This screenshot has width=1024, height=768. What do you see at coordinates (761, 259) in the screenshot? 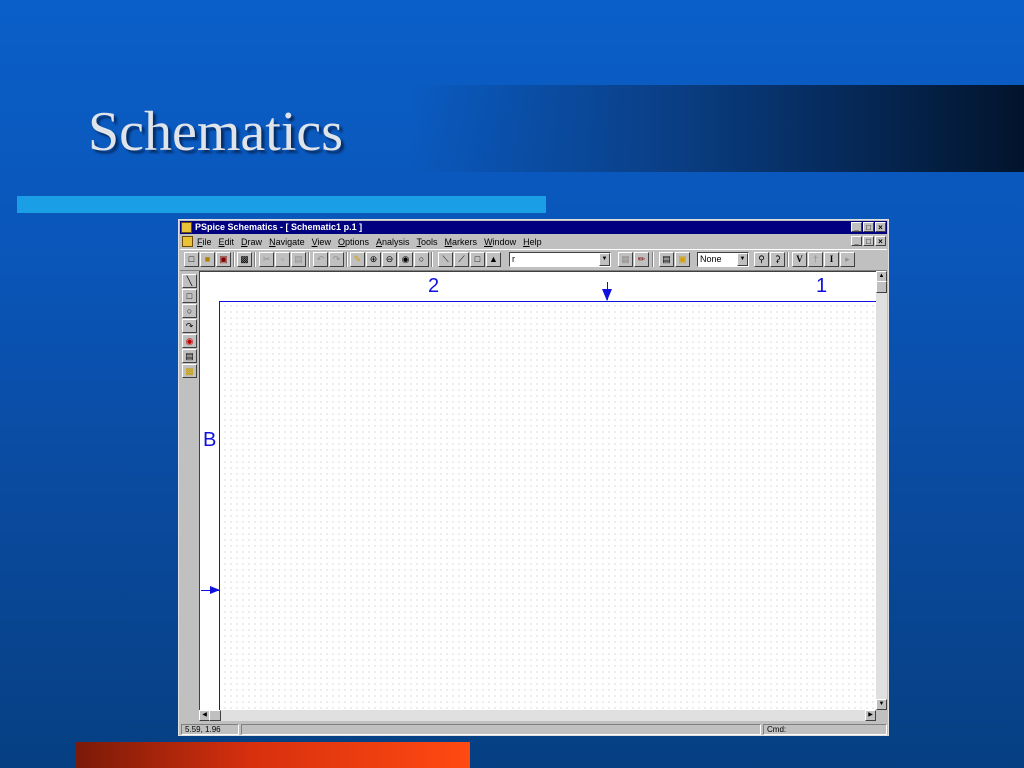
I see `enable-bias-icon: ⚲` at bounding box center [761, 259].